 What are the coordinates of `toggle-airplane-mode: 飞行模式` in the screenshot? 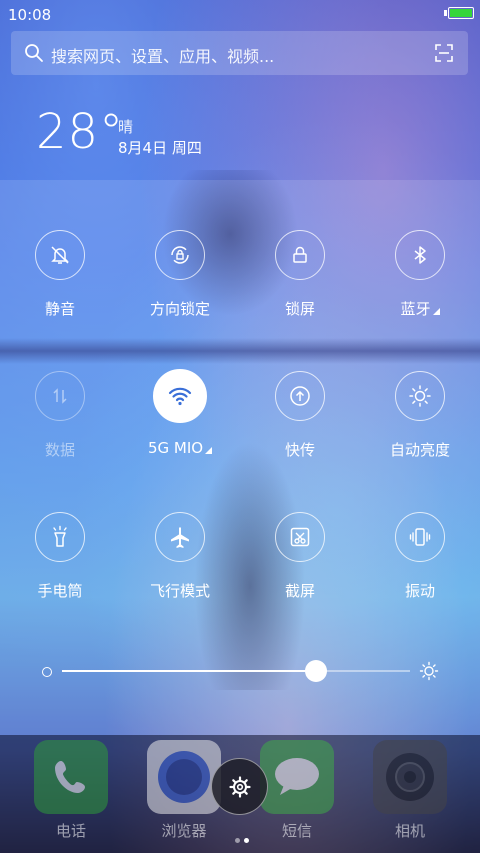 It's located at (180, 556).